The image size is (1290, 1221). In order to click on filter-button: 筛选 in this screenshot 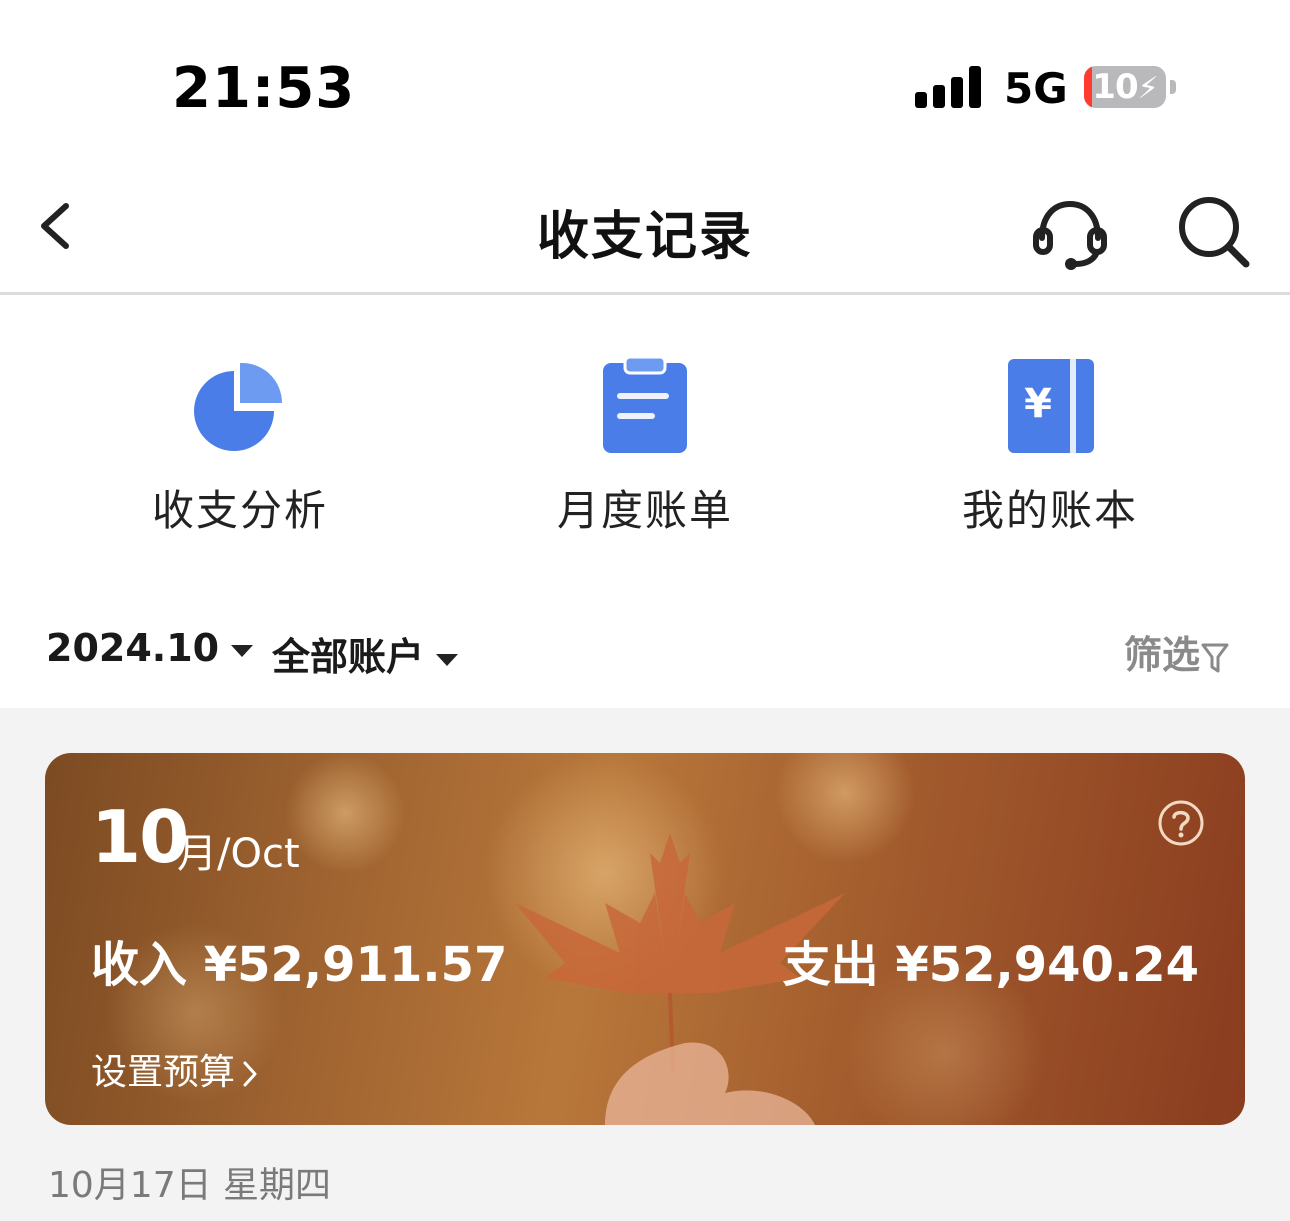, I will do `click(1177, 651)`.